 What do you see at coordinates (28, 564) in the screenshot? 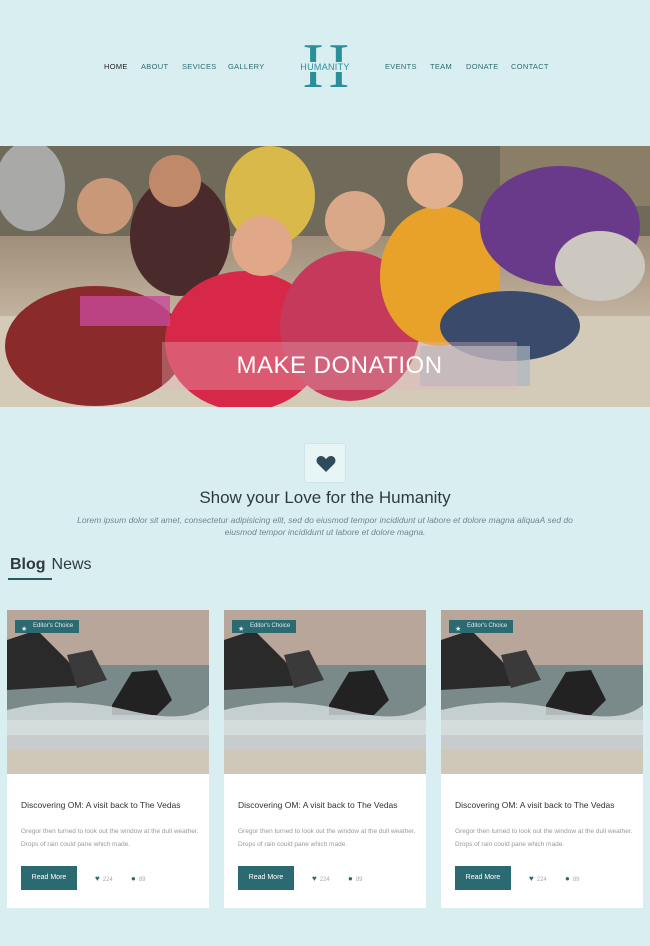
I see `blog-heading-bold: Blog` at bounding box center [28, 564].